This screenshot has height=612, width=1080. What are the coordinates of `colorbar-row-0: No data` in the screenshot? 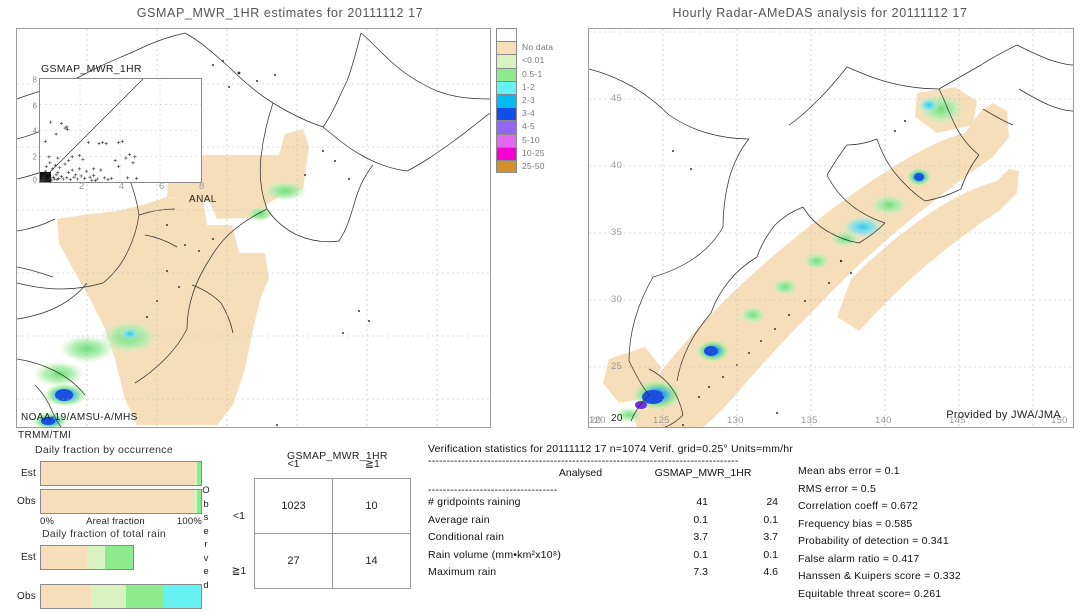 It's located at (538, 48).